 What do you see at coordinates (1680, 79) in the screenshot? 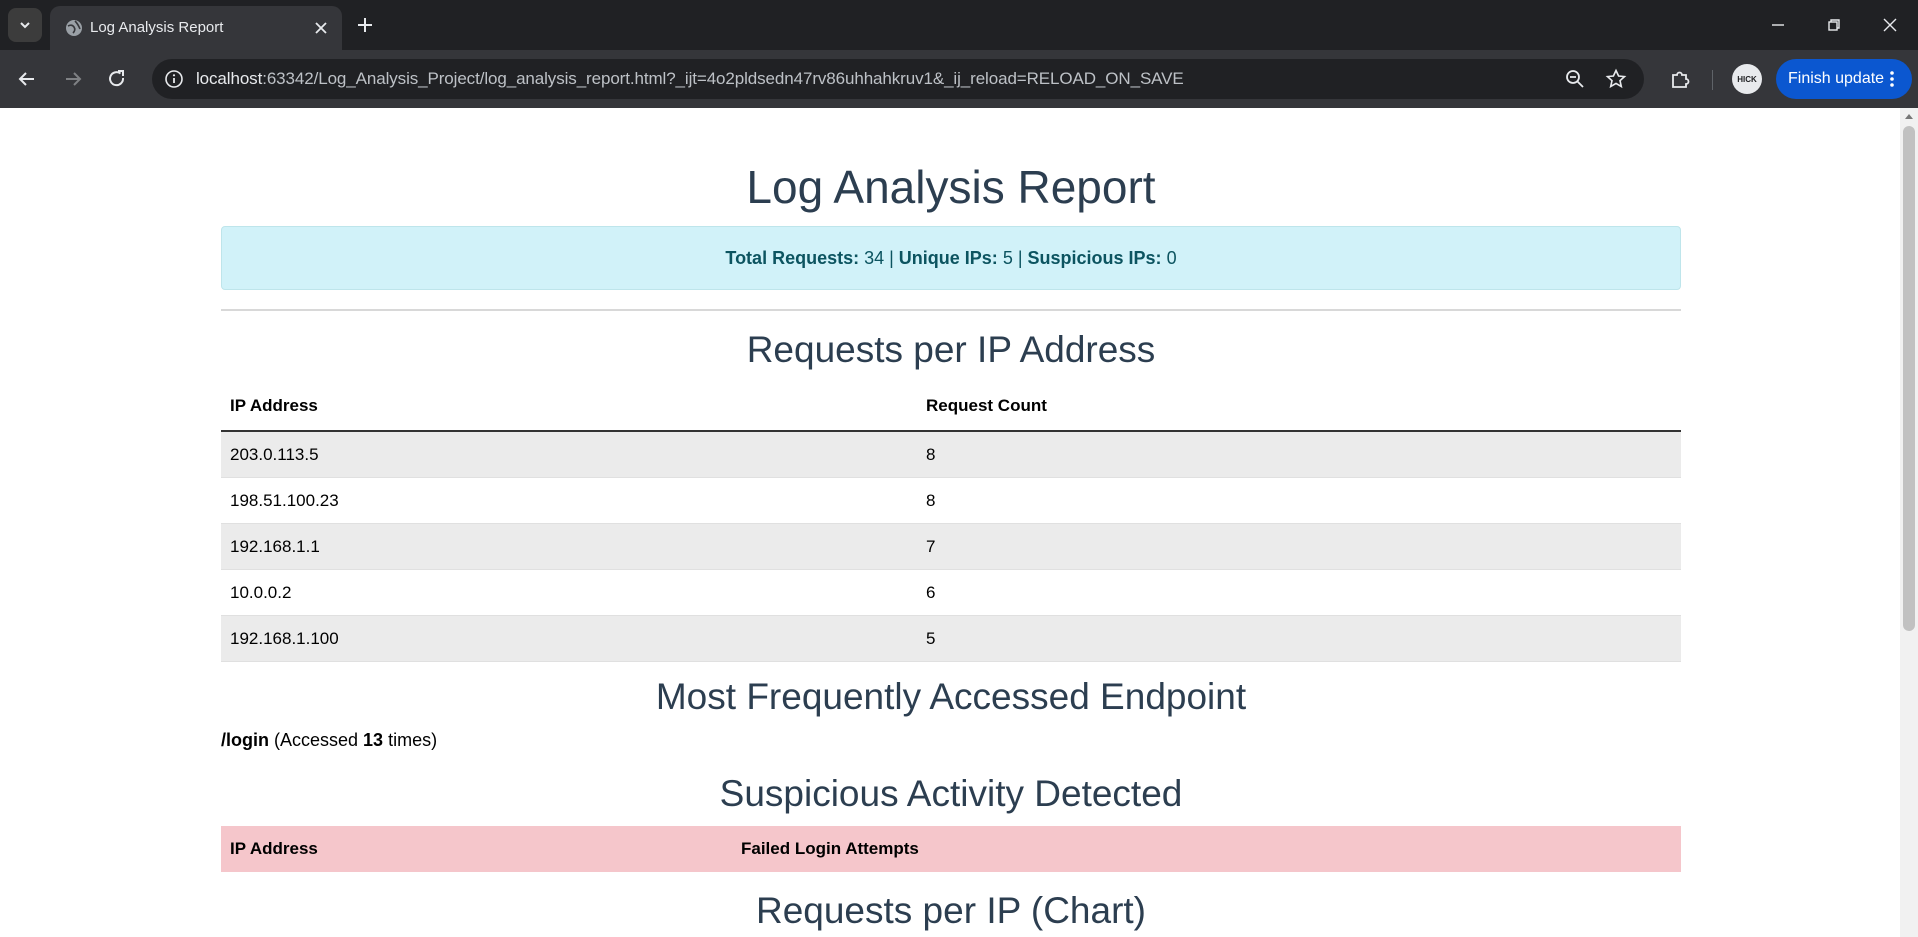
I see `extensions-puzzle-icon` at bounding box center [1680, 79].